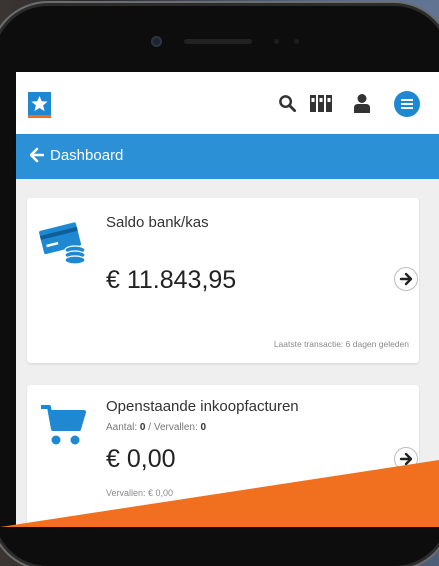 The image size is (439, 566). What do you see at coordinates (86, 155) in the screenshot?
I see `back-nav-label: Dashboard` at bounding box center [86, 155].